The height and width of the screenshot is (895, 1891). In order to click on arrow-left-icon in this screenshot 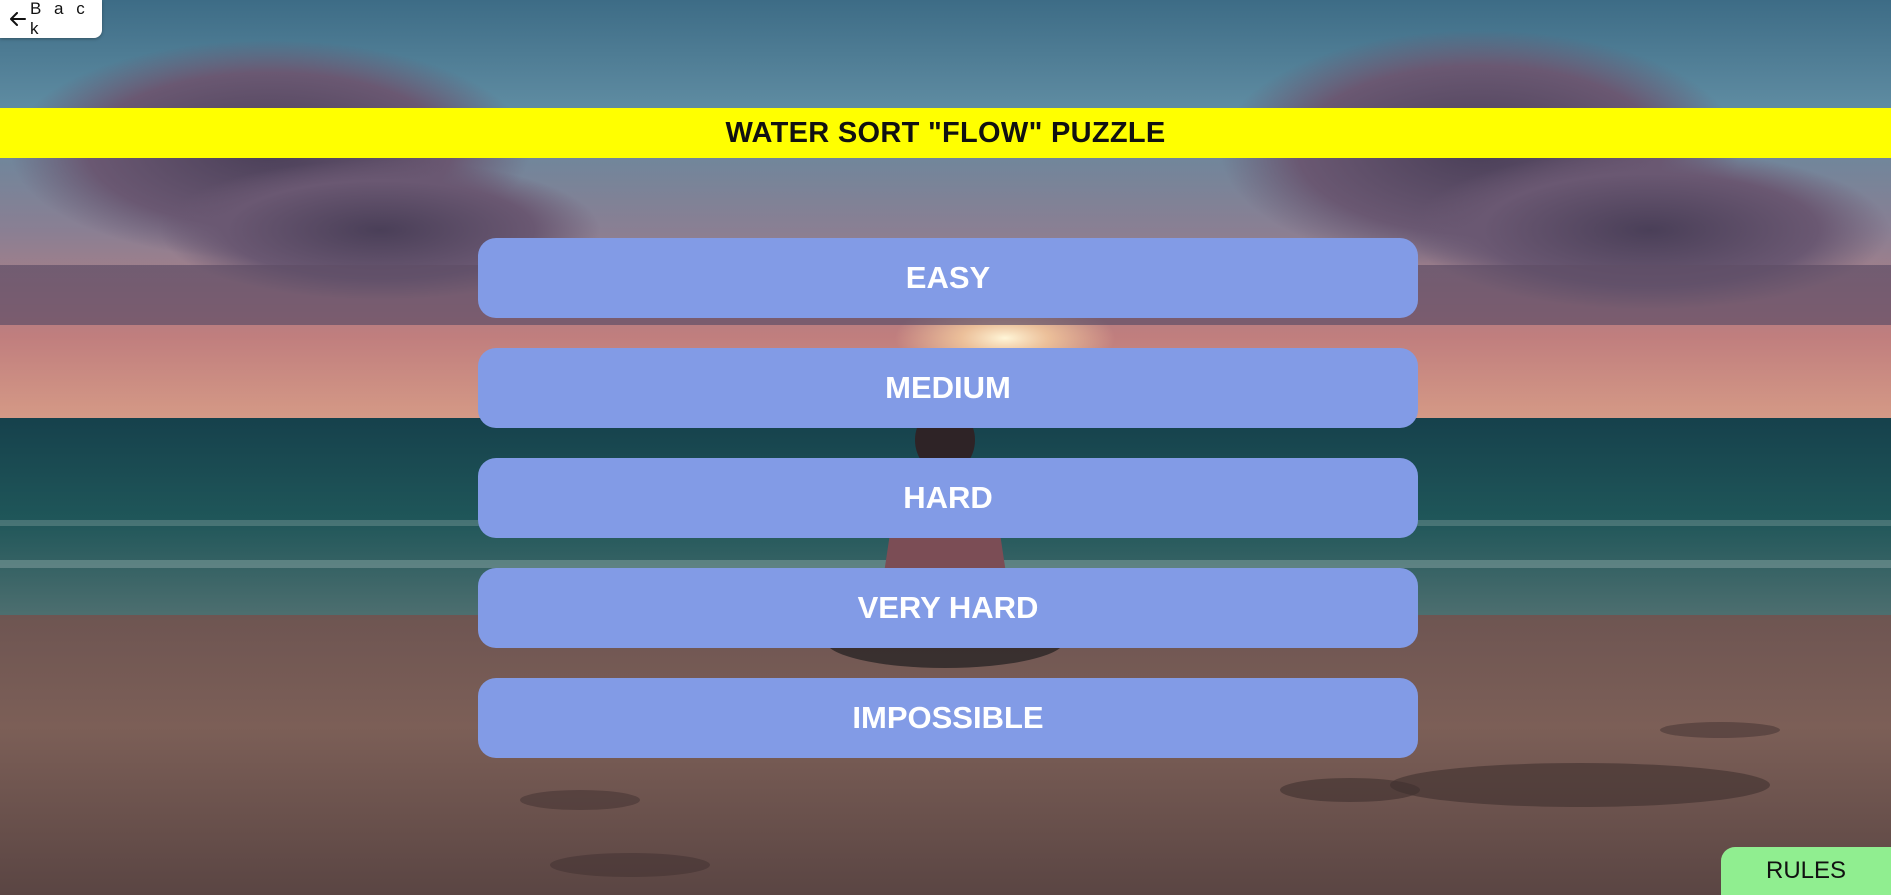, I will do `click(18, 19)`.